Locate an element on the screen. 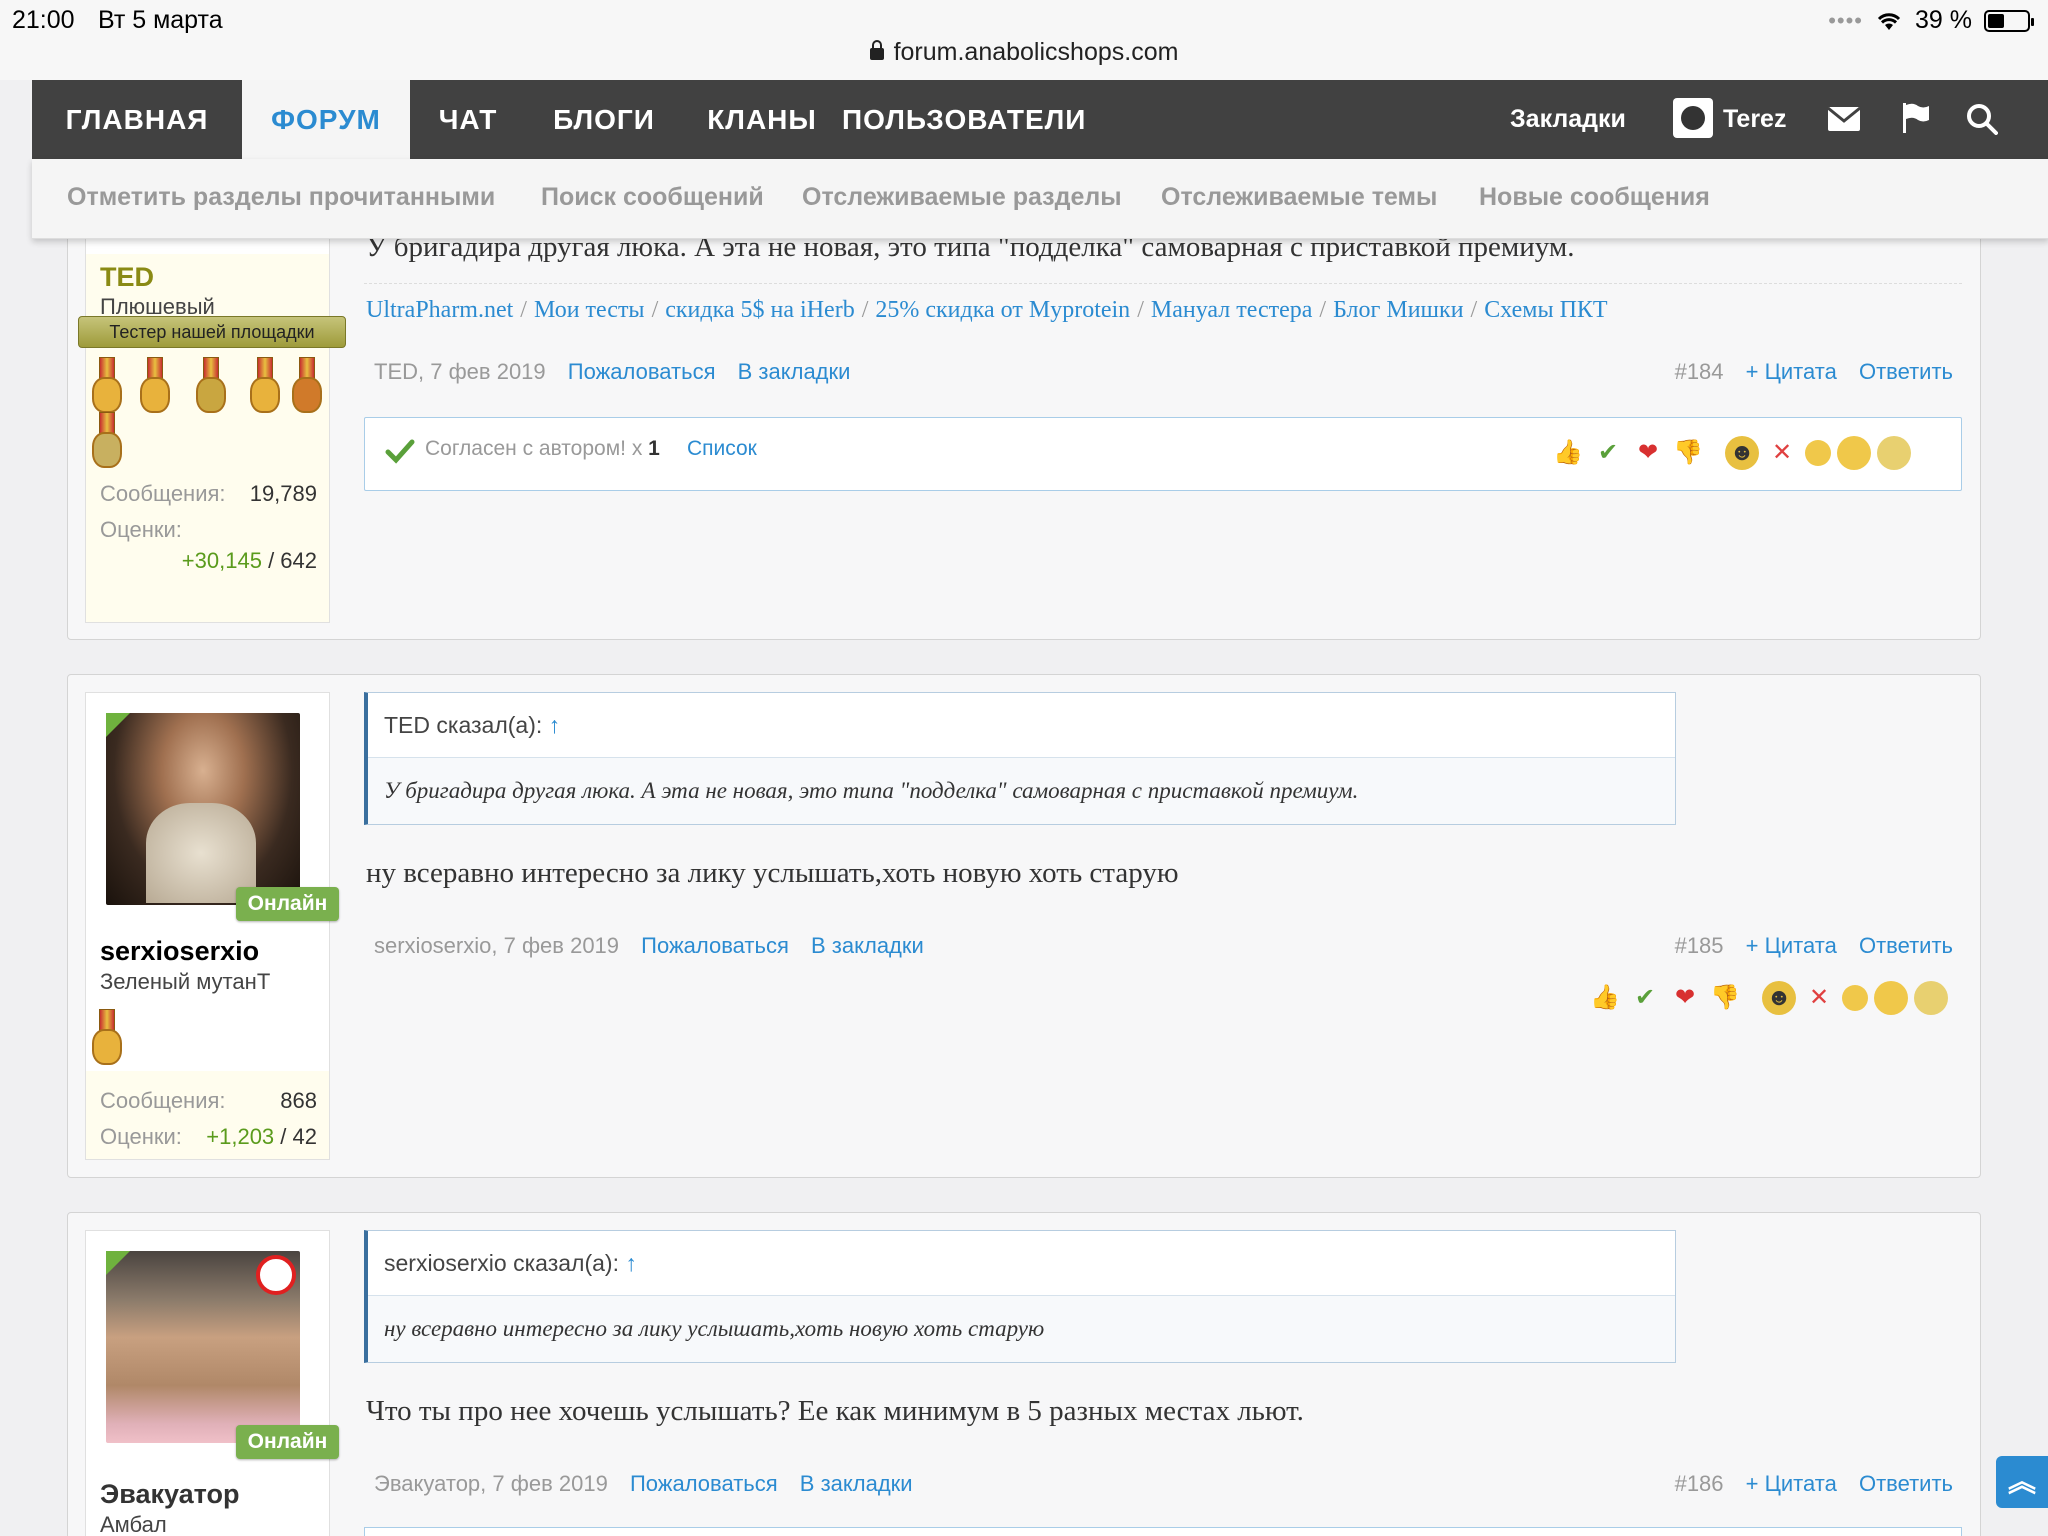 The height and width of the screenshot is (1536, 2048). likes-list-link: Список is located at coordinates (722, 449).